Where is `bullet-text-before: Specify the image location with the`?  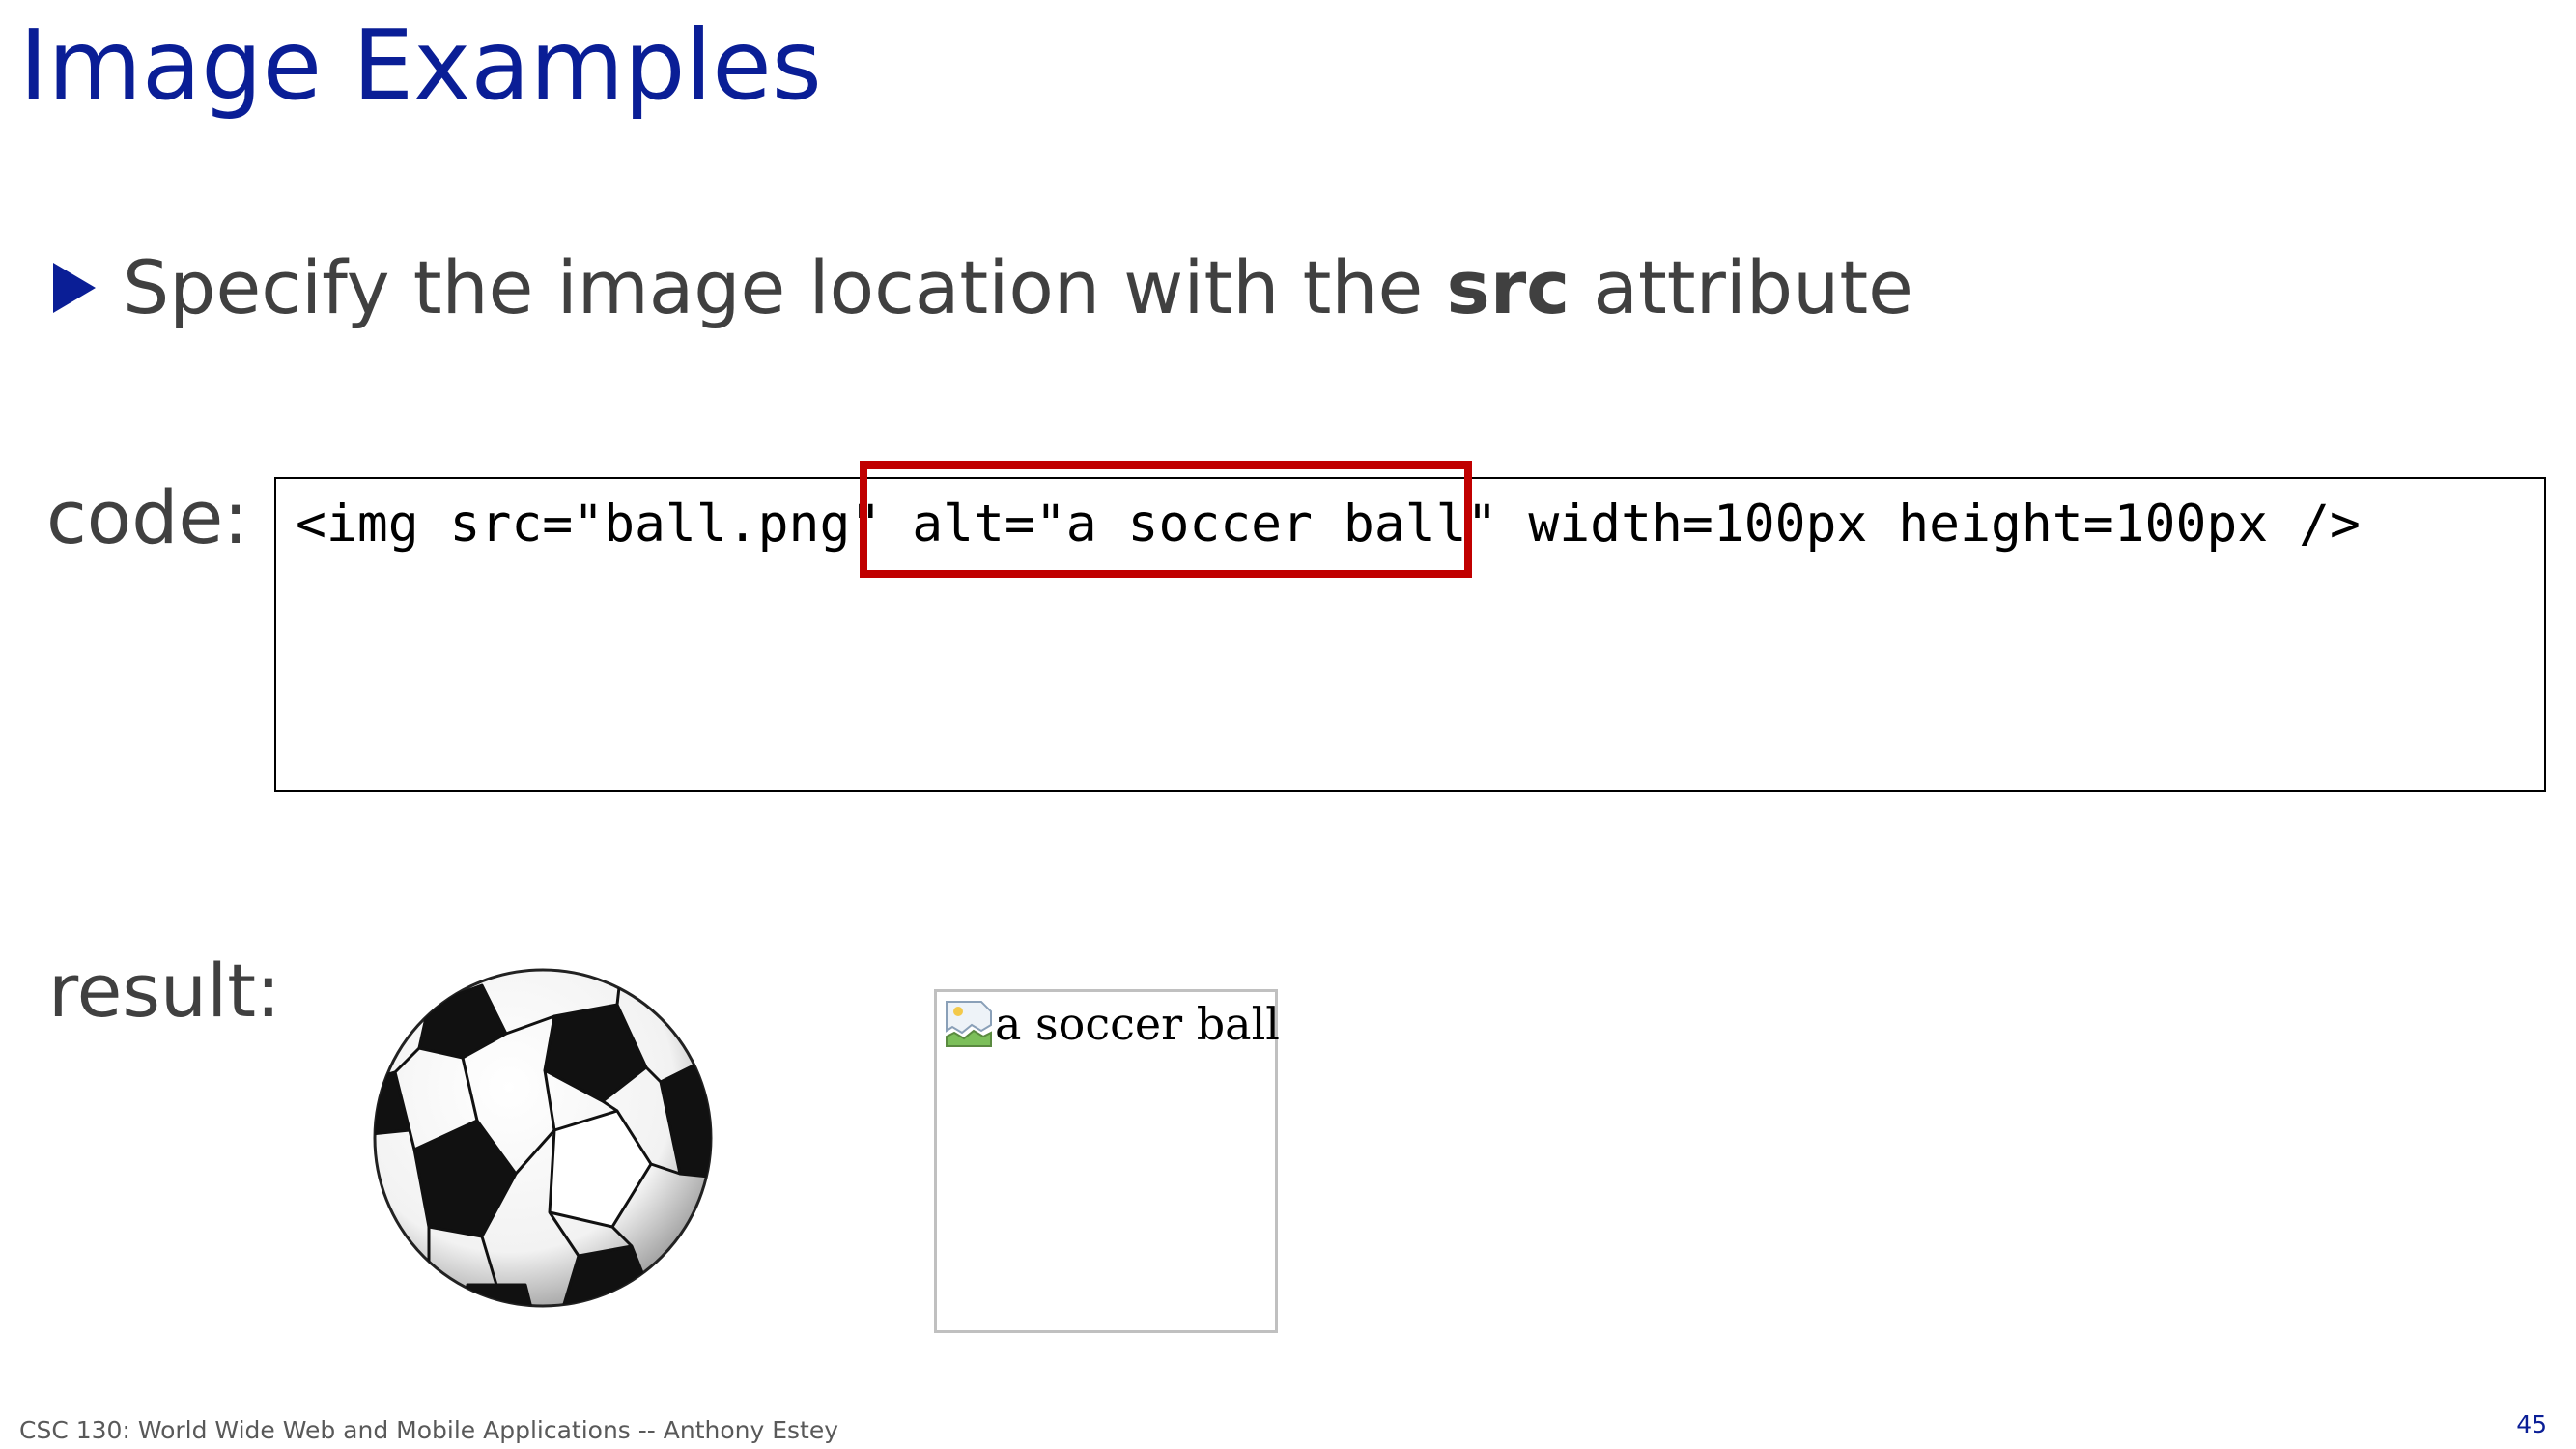
bullet-text-before: Specify the image location with the is located at coordinates (785, 287).